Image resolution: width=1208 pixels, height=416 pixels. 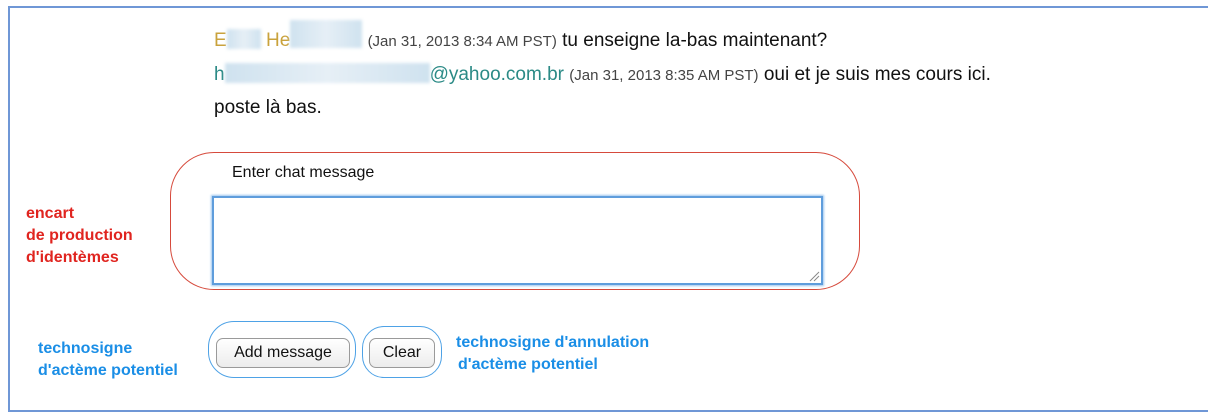 What do you see at coordinates (108, 370) in the screenshot?
I see `annotation-blue-left-line-2: d'actème potentiel` at bounding box center [108, 370].